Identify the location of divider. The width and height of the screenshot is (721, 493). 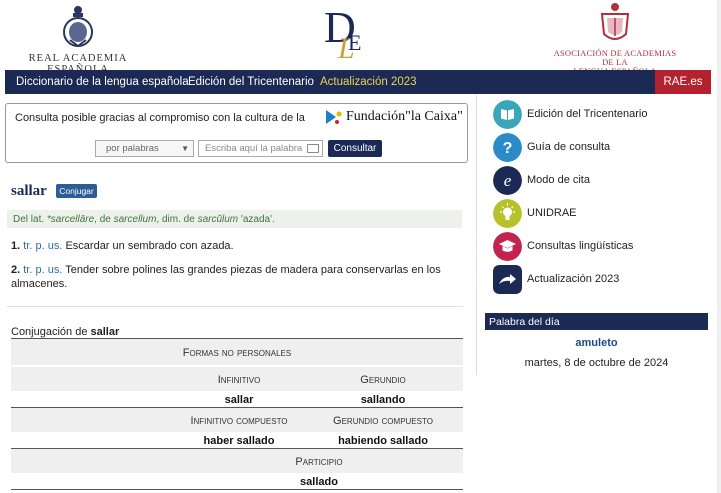
(235, 306).